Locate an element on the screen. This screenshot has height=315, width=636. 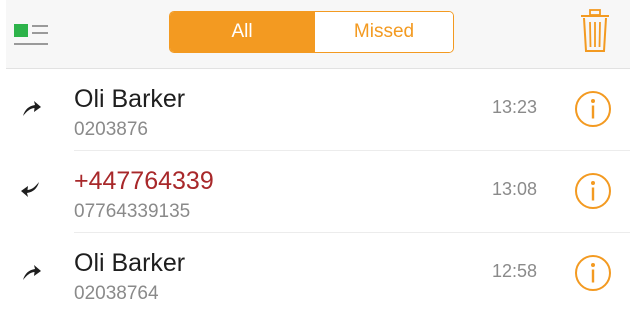
contact-number: 07764339135 is located at coordinates (132, 211).